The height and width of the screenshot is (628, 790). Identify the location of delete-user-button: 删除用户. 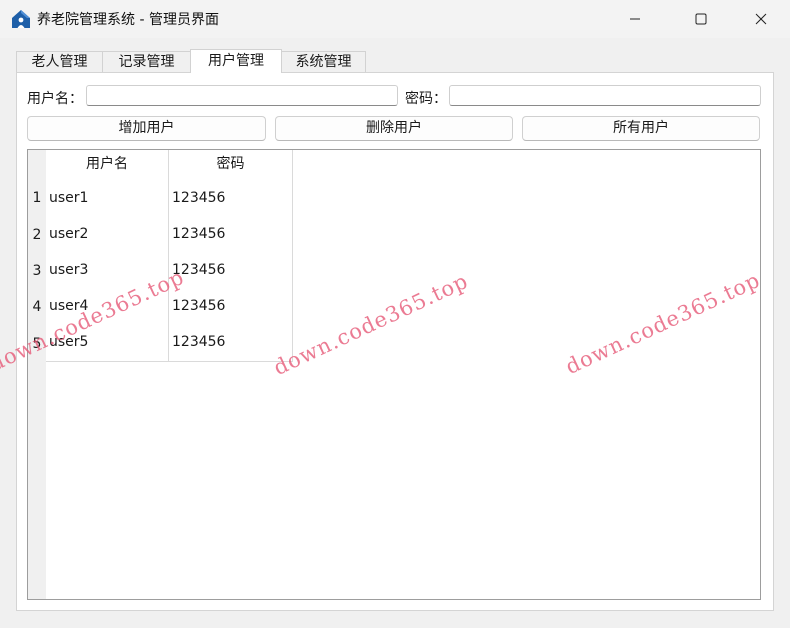
(394, 128).